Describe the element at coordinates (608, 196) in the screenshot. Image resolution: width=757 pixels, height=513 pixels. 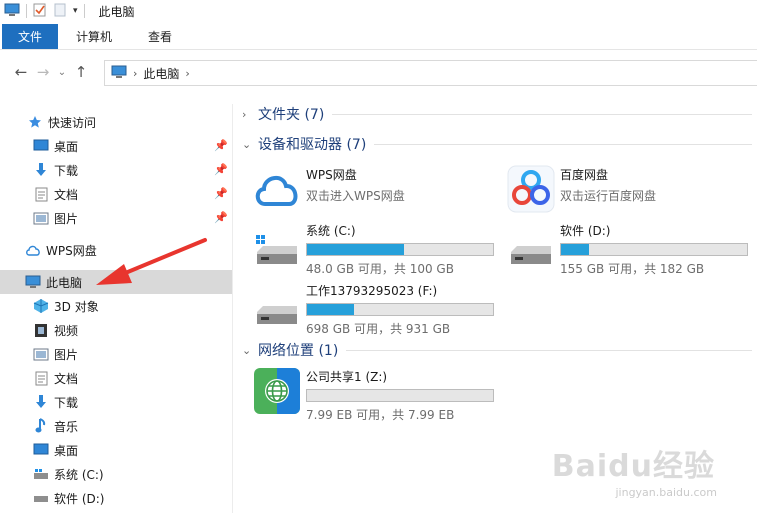
I see `tile-subtitle: 双击运行百度网盘` at that location.